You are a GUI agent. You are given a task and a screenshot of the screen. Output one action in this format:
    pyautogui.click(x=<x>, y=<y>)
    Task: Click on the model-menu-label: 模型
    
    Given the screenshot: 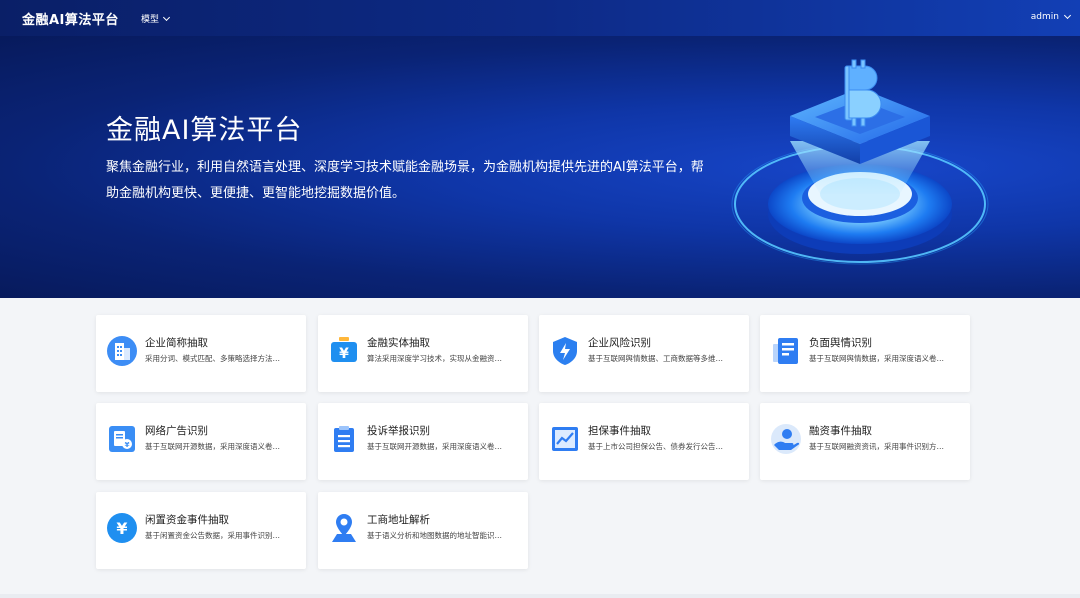 What is the action you would take?
    pyautogui.click(x=150, y=20)
    